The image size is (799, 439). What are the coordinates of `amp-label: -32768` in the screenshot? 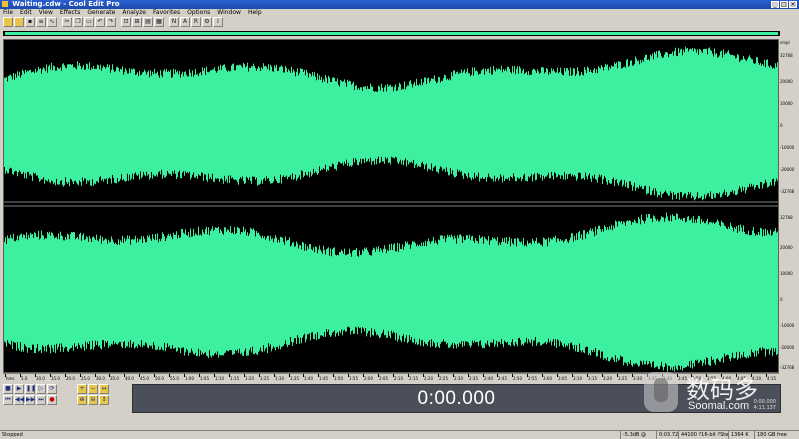 It's located at (787, 191).